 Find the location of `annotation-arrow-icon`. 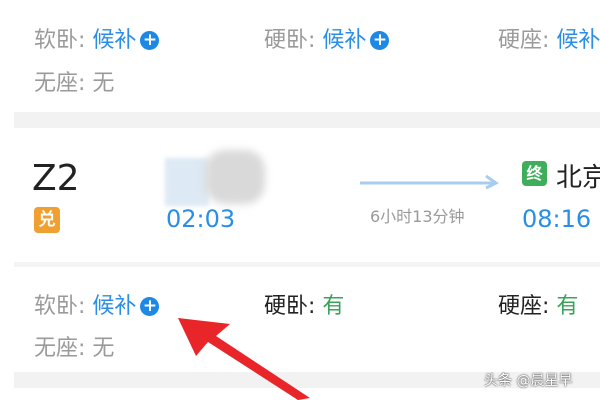

annotation-arrow-icon is located at coordinates (244, 359).